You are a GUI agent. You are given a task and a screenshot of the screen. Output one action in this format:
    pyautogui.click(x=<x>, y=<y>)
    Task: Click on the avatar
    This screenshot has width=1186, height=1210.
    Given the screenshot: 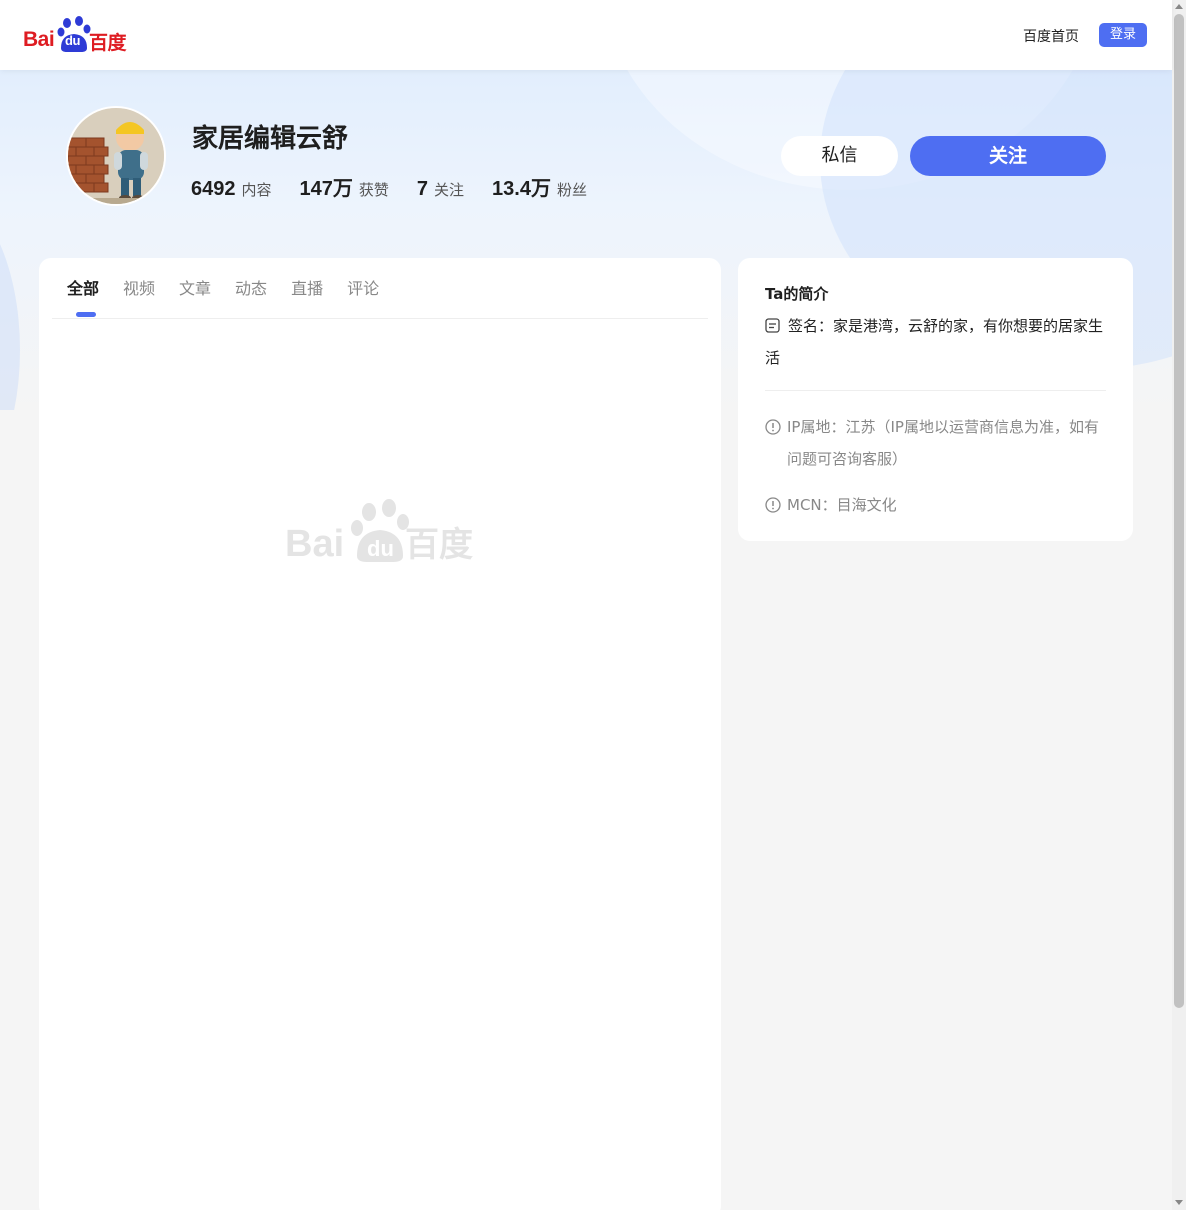 What is the action you would take?
    pyautogui.click(x=116, y=156)
    